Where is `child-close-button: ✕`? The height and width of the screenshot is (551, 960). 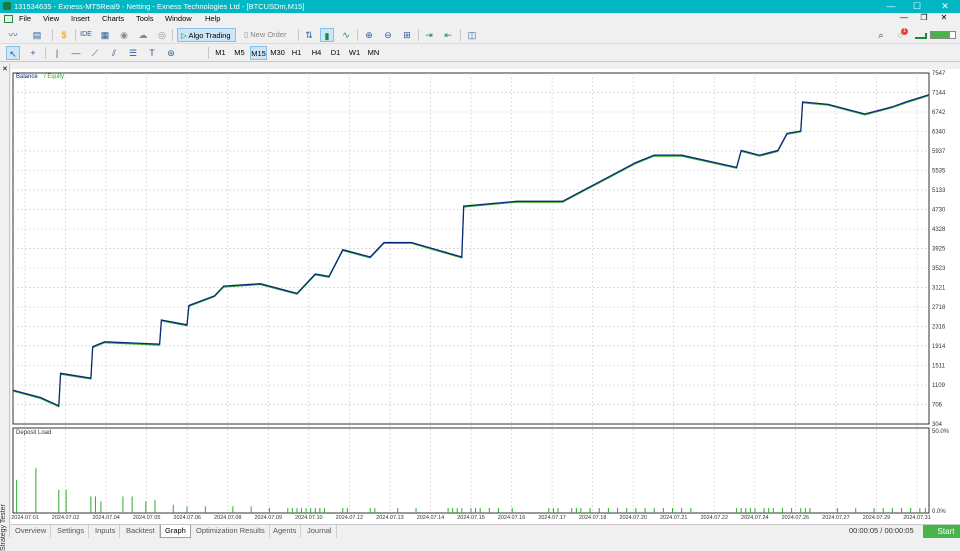 child-close-button: ✕ is located at coordinates (944, 17).